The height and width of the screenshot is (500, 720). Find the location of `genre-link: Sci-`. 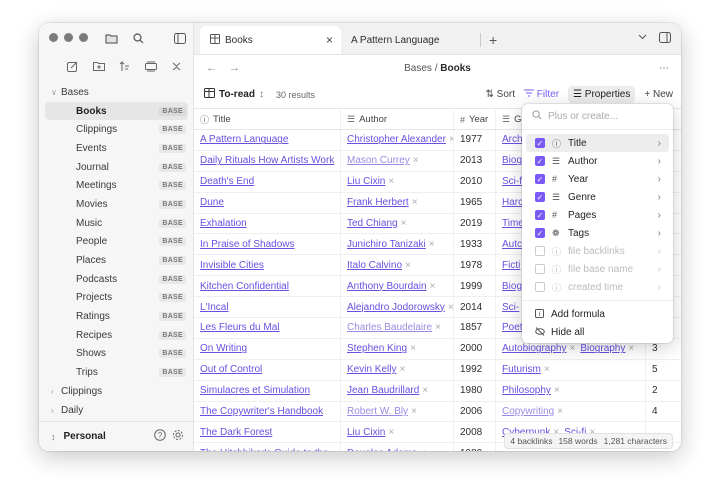

genre-link: Sci- is located at coordinates (510, 307).